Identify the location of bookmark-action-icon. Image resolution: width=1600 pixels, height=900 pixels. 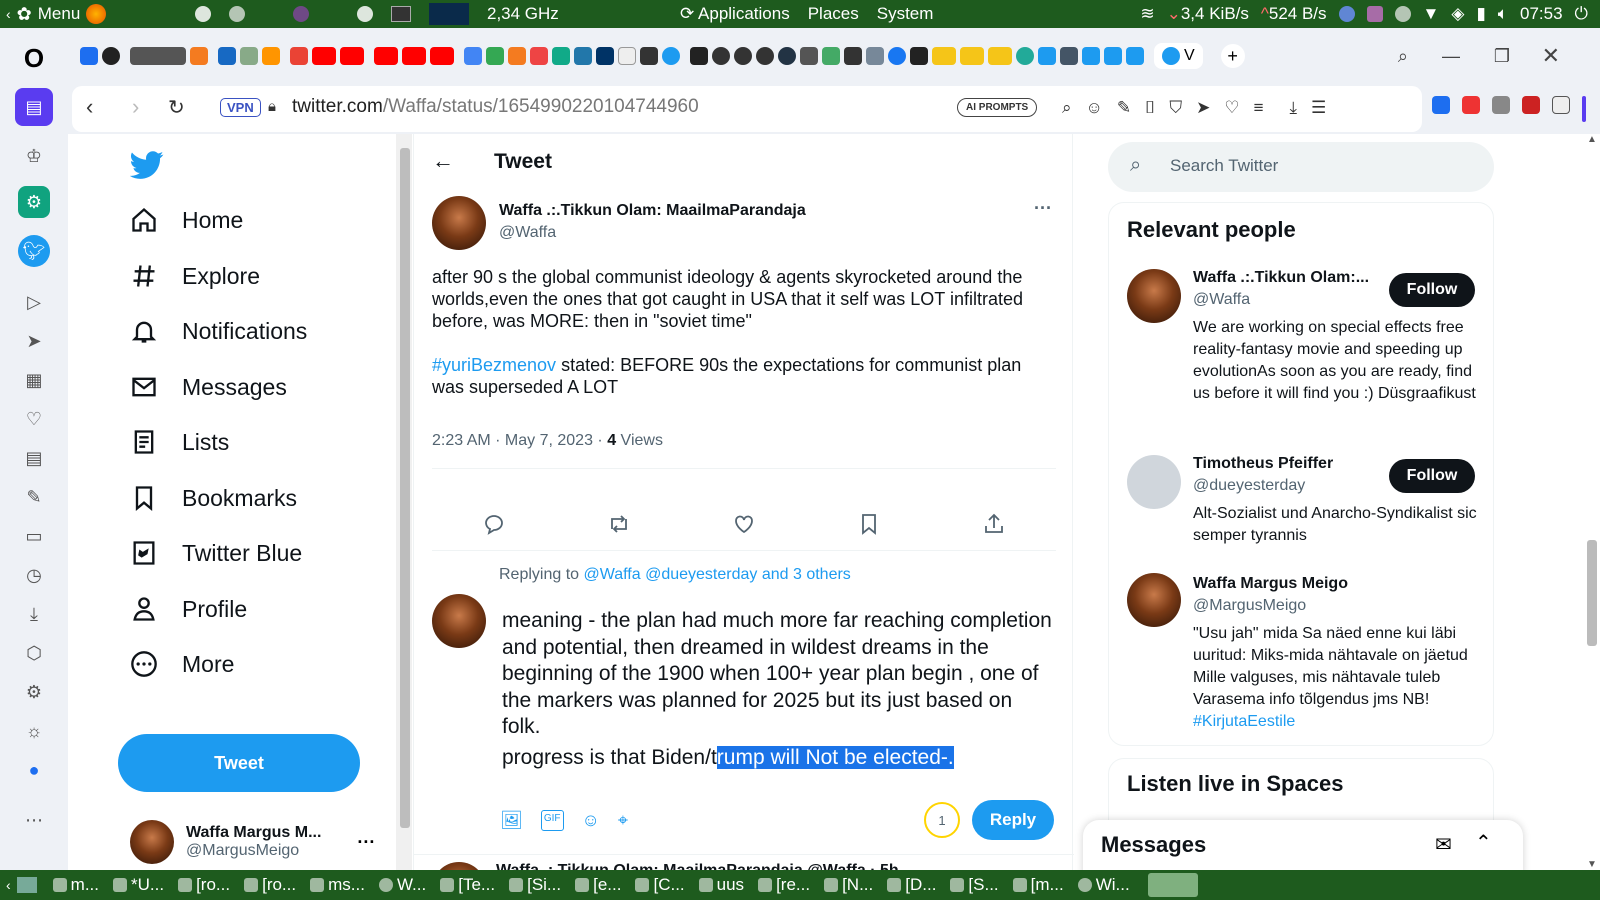
(869, 524).